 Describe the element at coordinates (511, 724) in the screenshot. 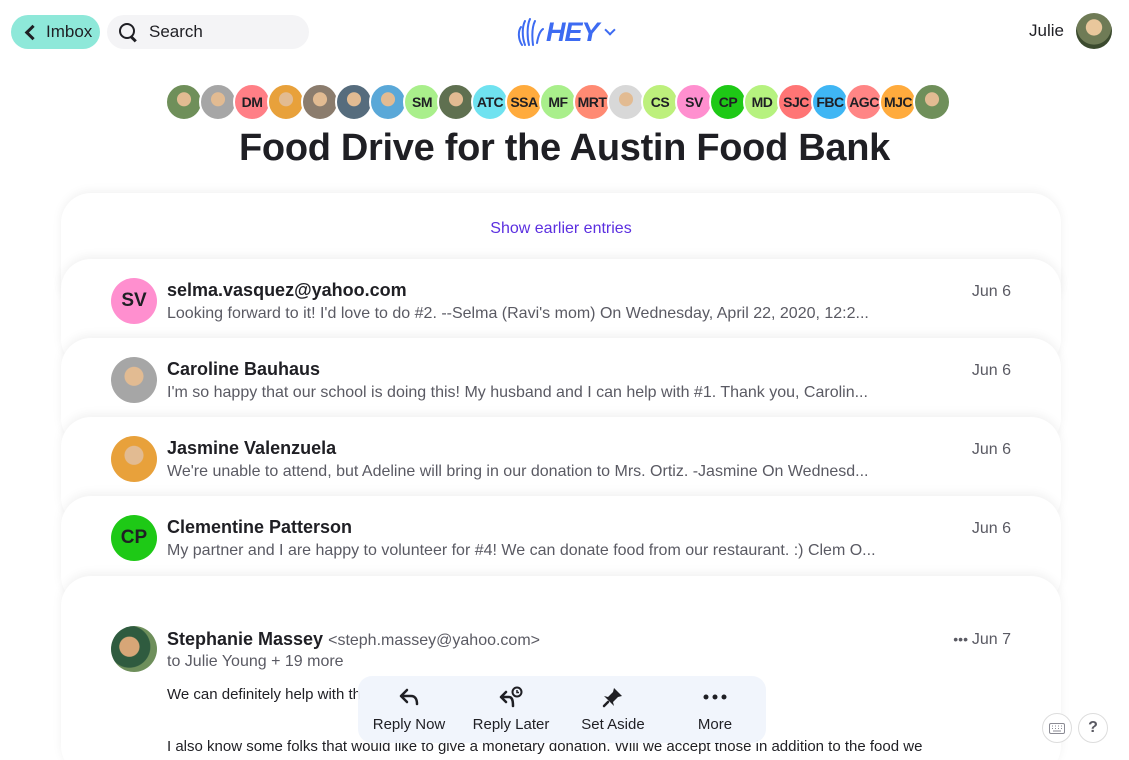

I see `reply-later-label: Reply Later` at that location.